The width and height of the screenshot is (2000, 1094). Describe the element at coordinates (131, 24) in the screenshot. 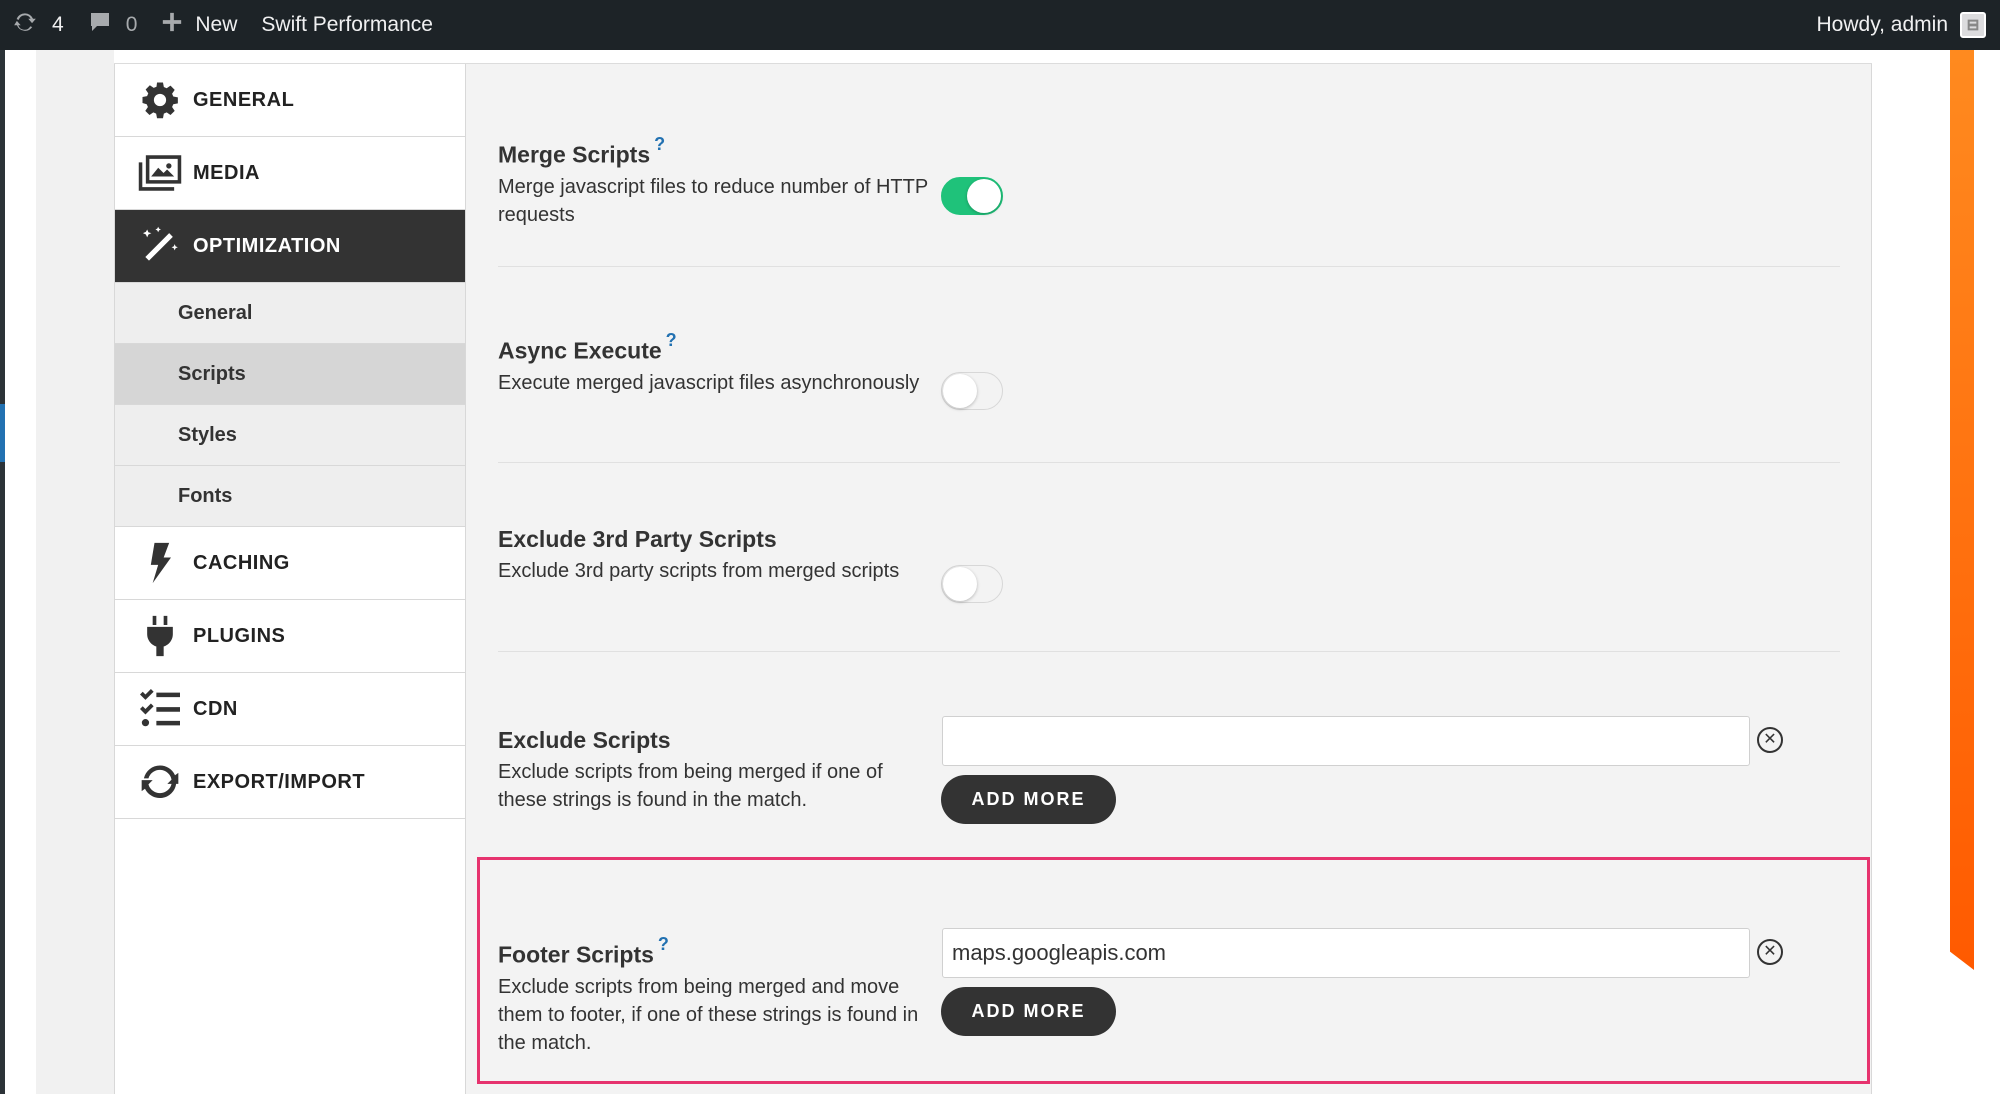

I see `comments-count: 0` at that location.